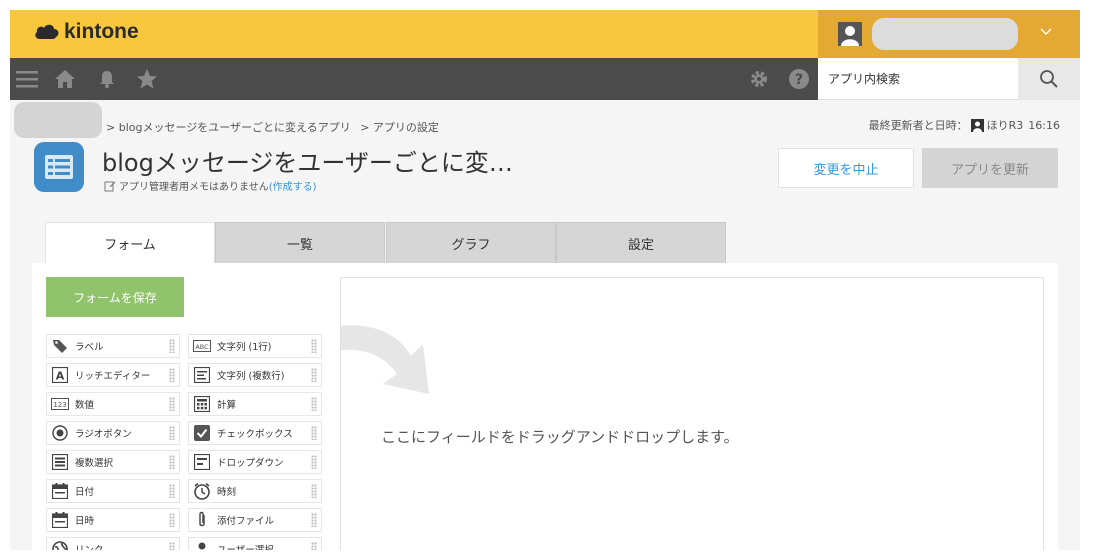  What do you see at coordinates (1046, 32) in the screenshot?
I see `chevron-down-icon` at bounding box center [1046, 32].